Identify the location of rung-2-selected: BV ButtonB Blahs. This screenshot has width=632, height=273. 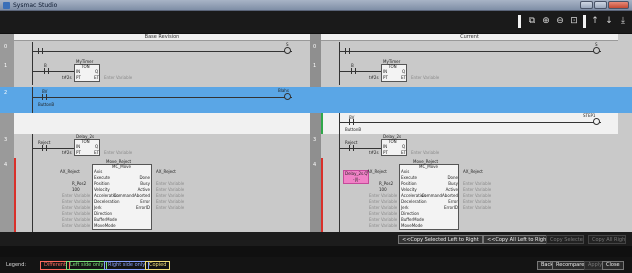
(162, 100).